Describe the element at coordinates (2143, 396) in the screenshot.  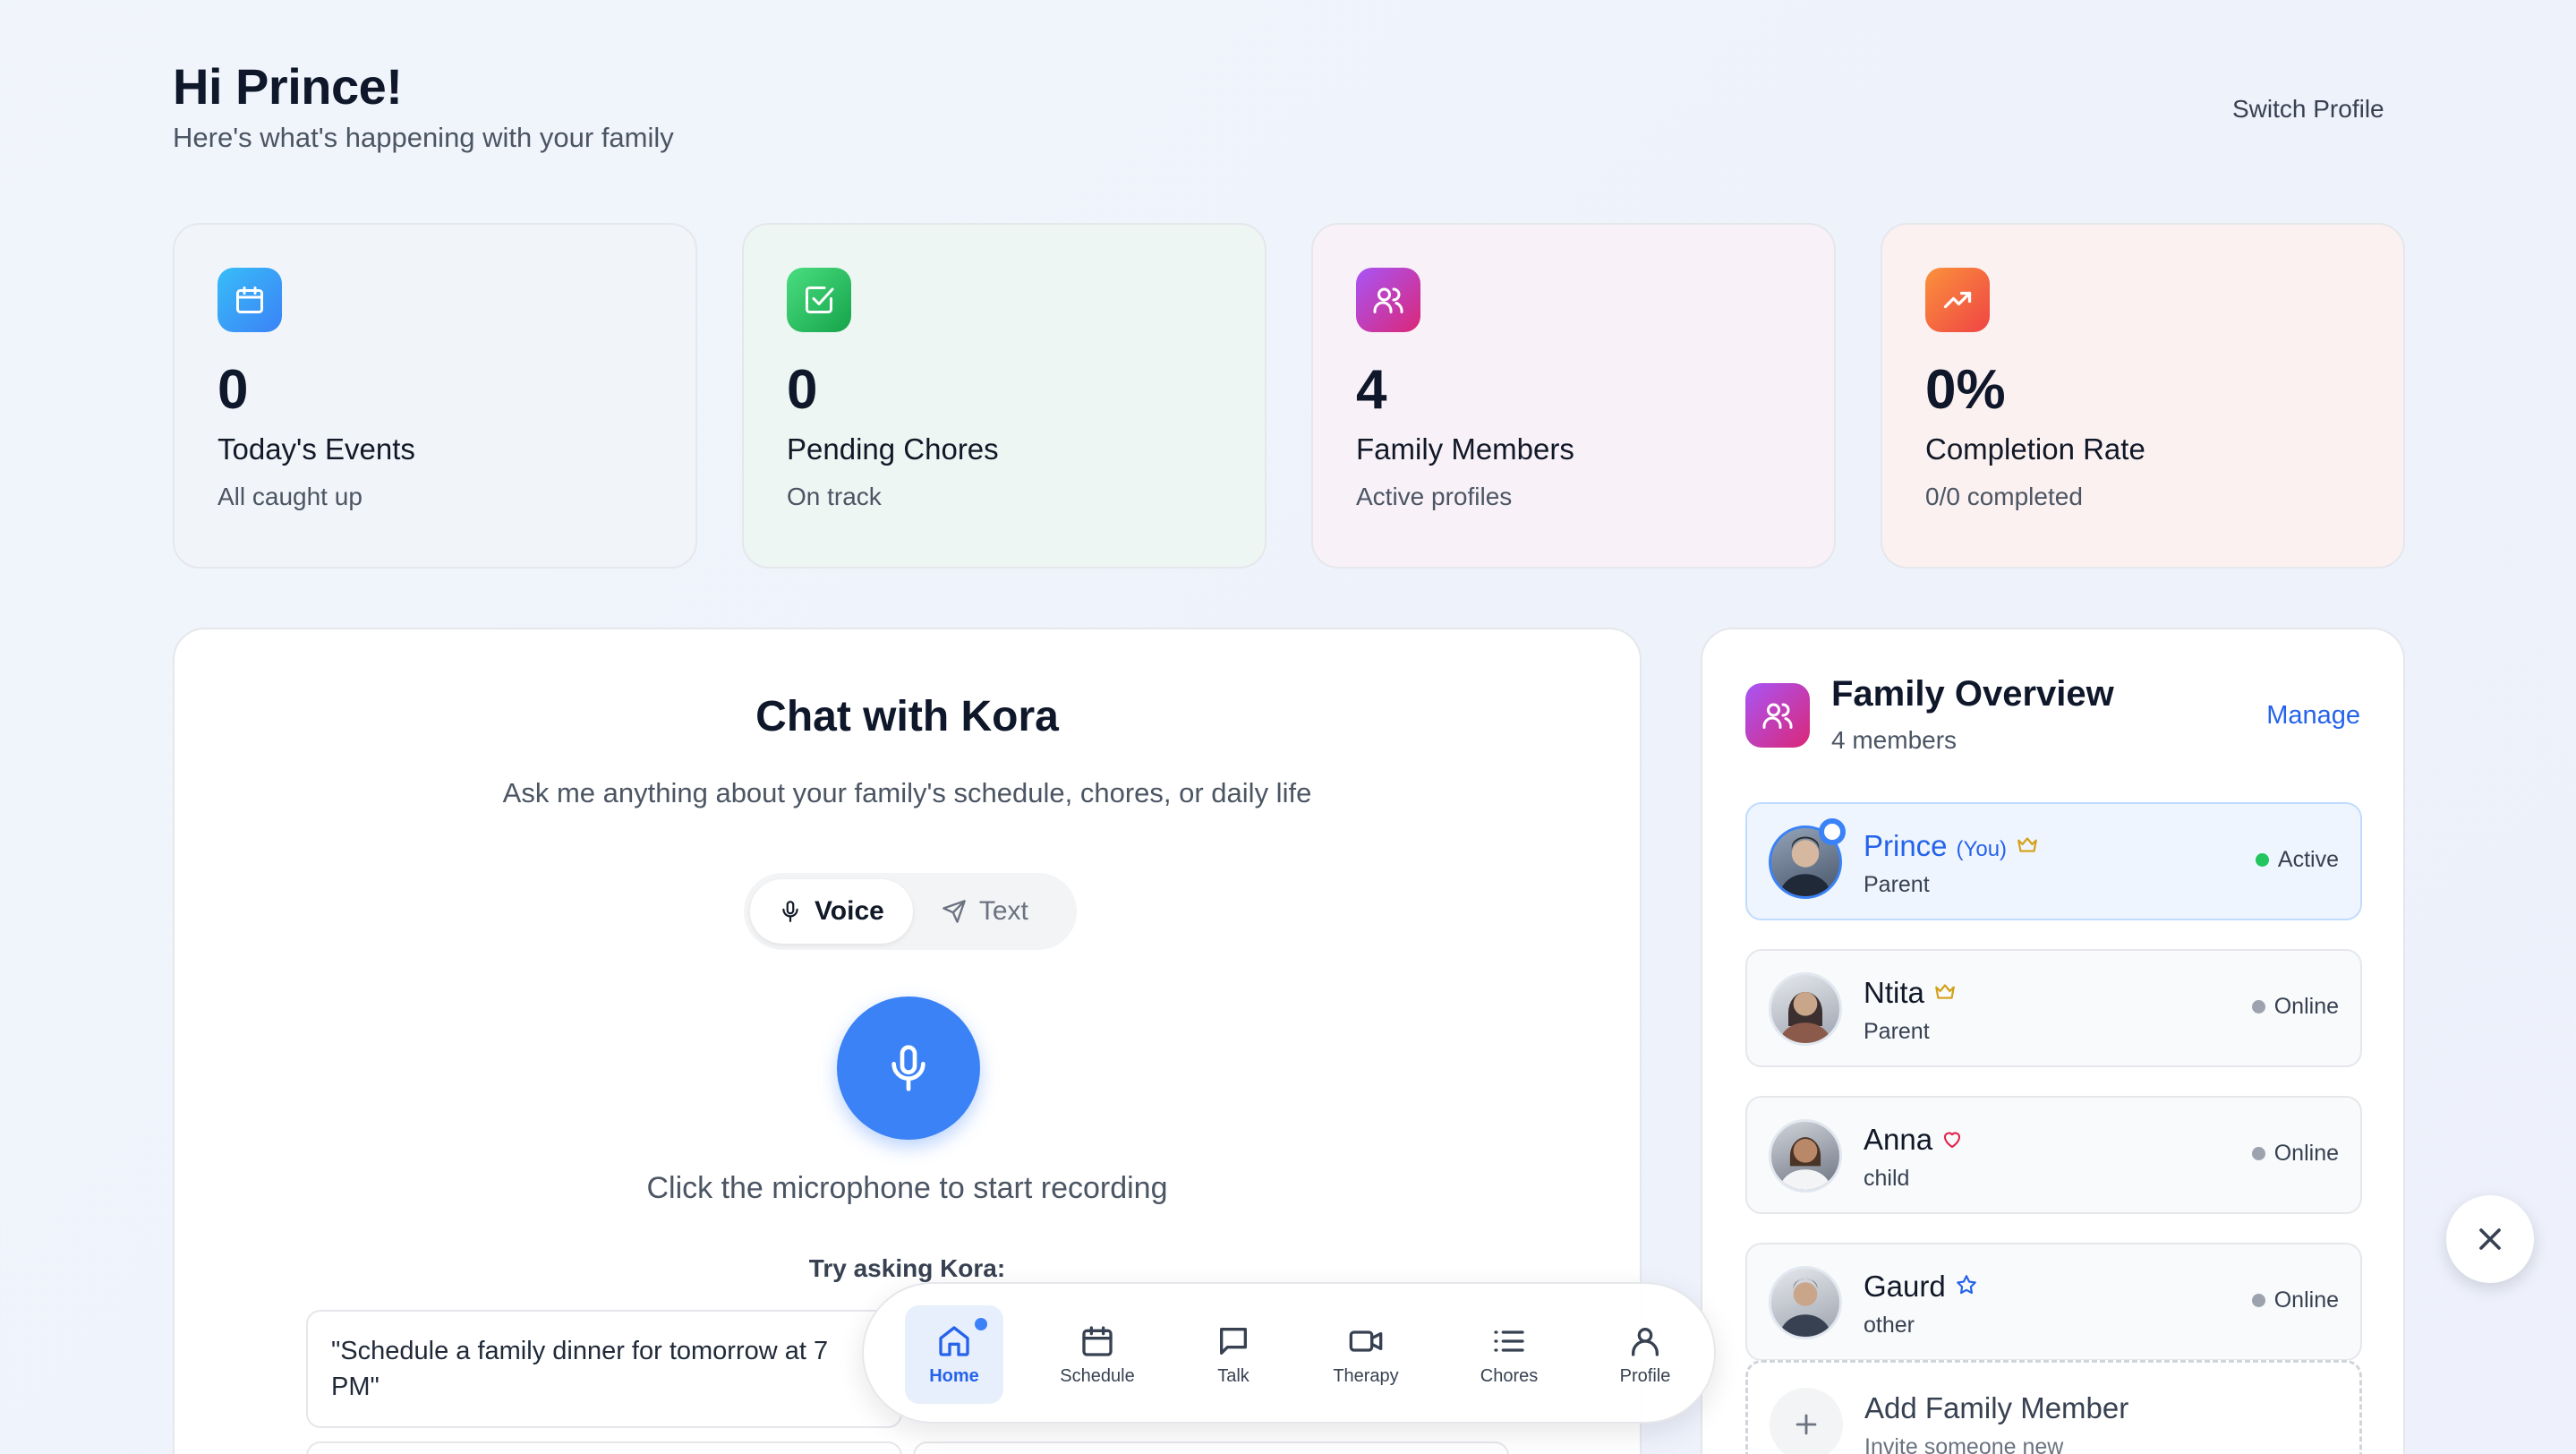
I see `stat-card-completion: 0% Completion Rate 0/0 completed` at that location.